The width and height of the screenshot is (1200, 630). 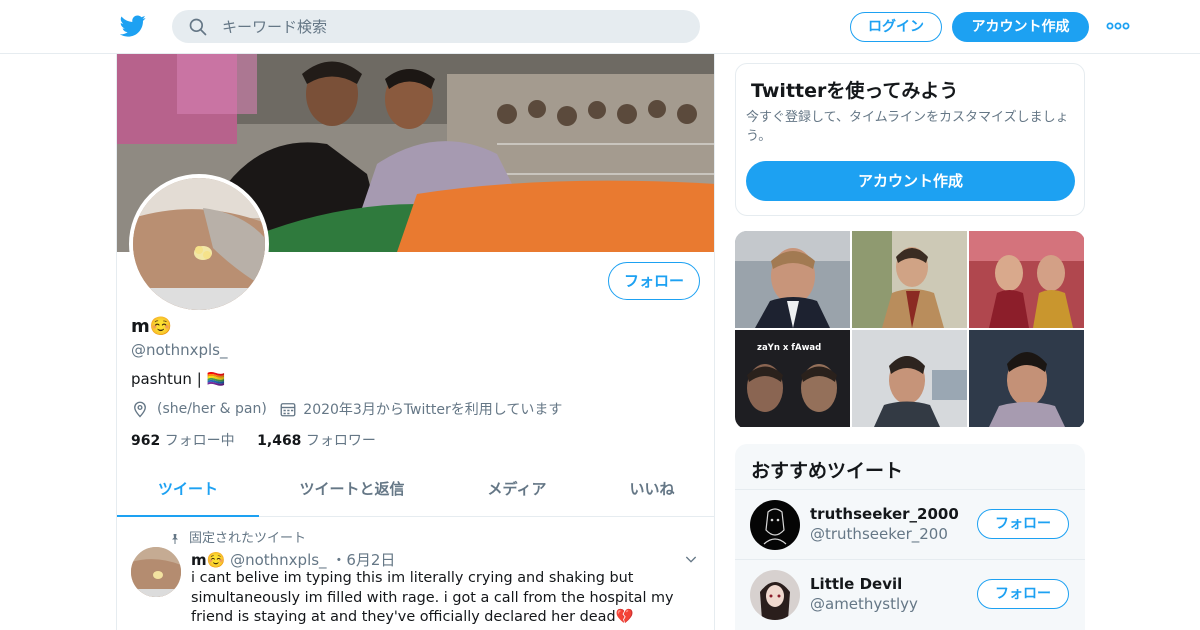 I want to click on media-grid: zaYn x fAwad, so click(x=910, y=330).